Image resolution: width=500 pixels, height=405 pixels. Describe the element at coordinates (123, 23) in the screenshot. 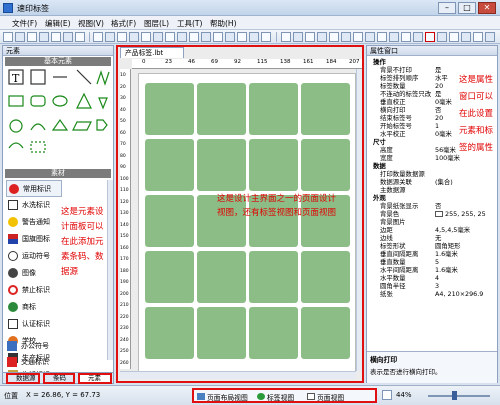

I see `menu-format: 格式(F)` at that location.